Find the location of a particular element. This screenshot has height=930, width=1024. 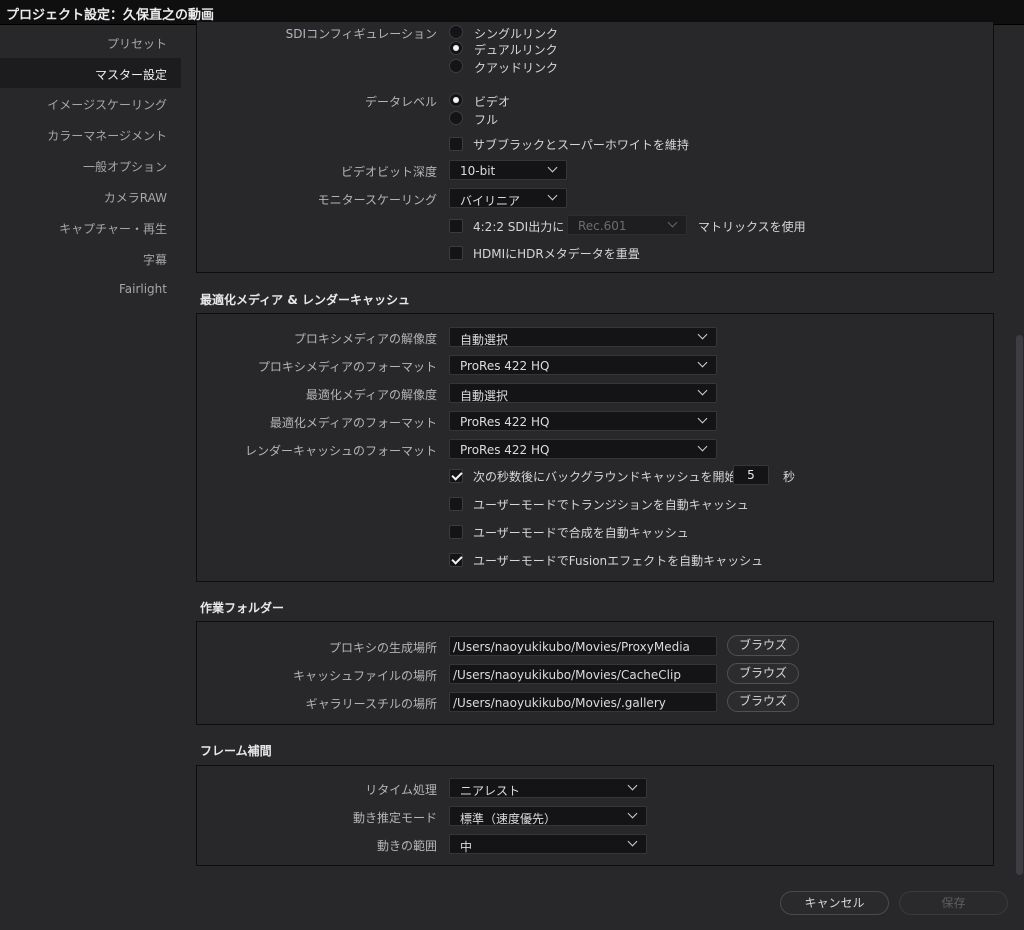

sidebar-item-general-options: 一般オプション is located at coordinates (90, 165).